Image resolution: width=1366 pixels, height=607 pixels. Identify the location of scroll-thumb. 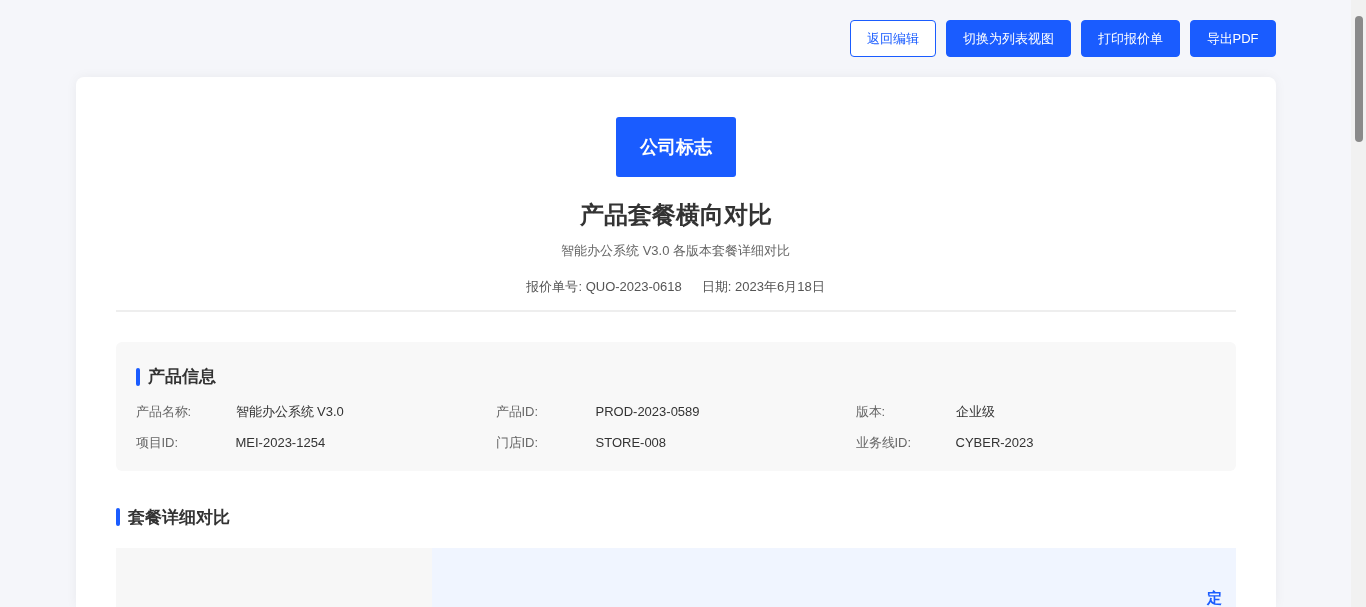
(1358, 79).